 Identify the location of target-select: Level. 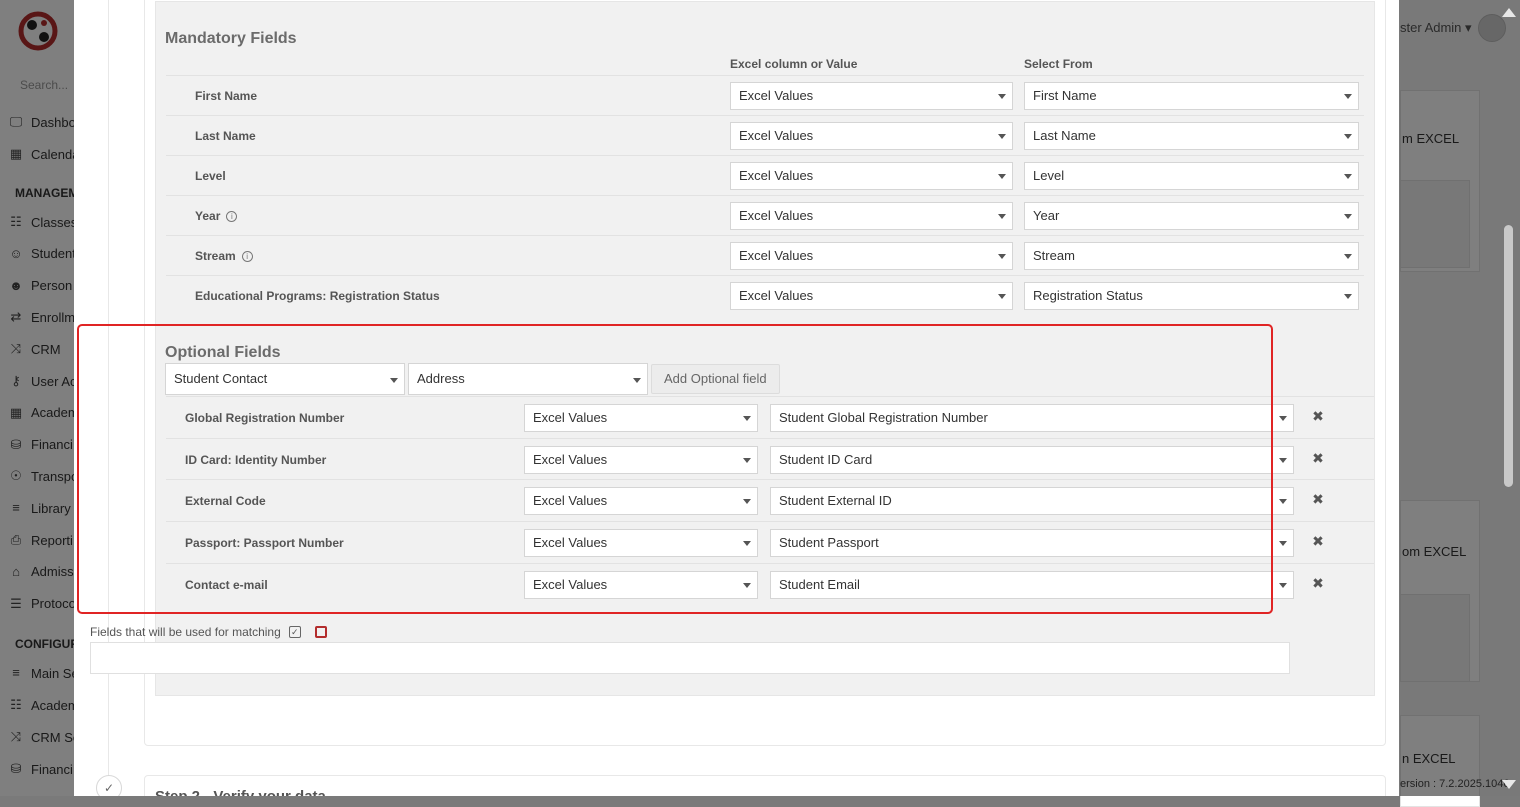
(1191, 176).